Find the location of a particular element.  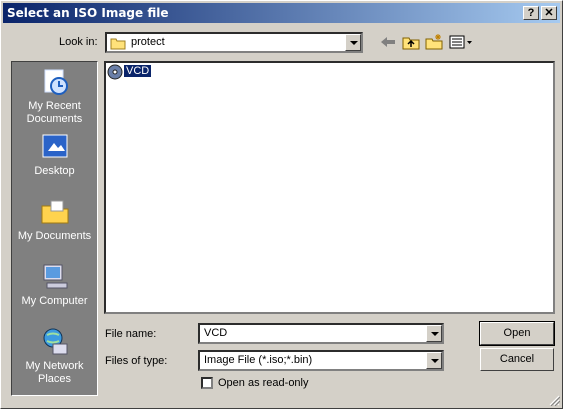

places-bar: My Recent Documents Desktop My Documents is located at coordinates (54, 228).